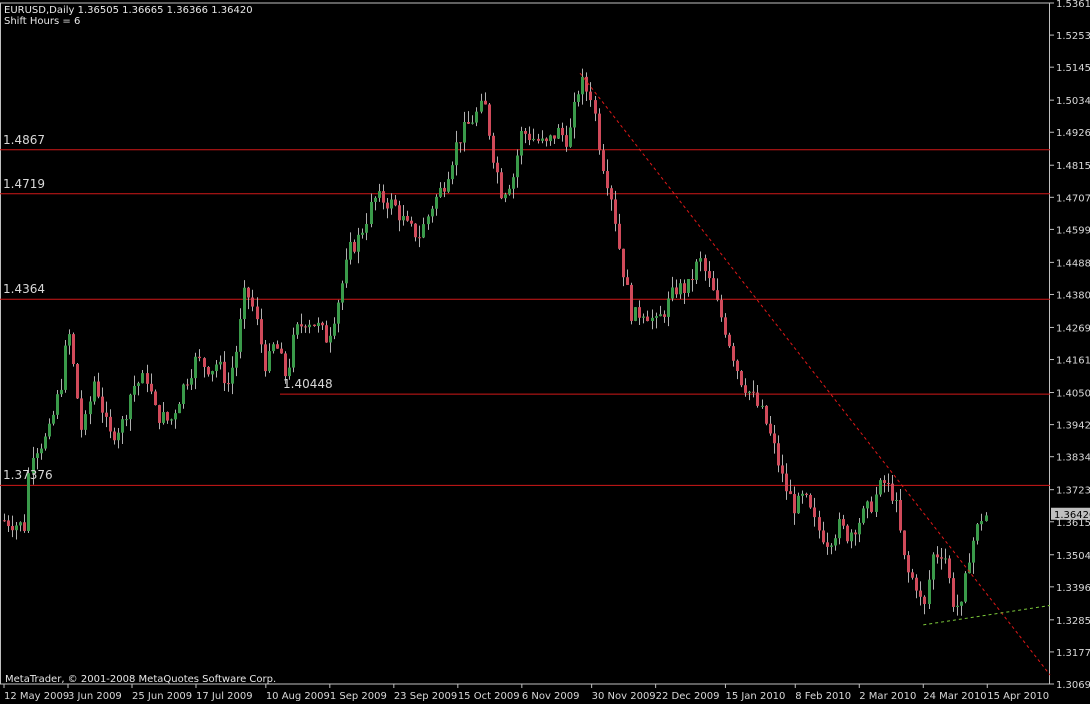 Image resolution: width=1090 pixels, height=704 pixels. What do you see at coordinates (1073, 328) in the screenshot?
I see `y-tick-label: 1.42690` at bounding box center [1073, 328].